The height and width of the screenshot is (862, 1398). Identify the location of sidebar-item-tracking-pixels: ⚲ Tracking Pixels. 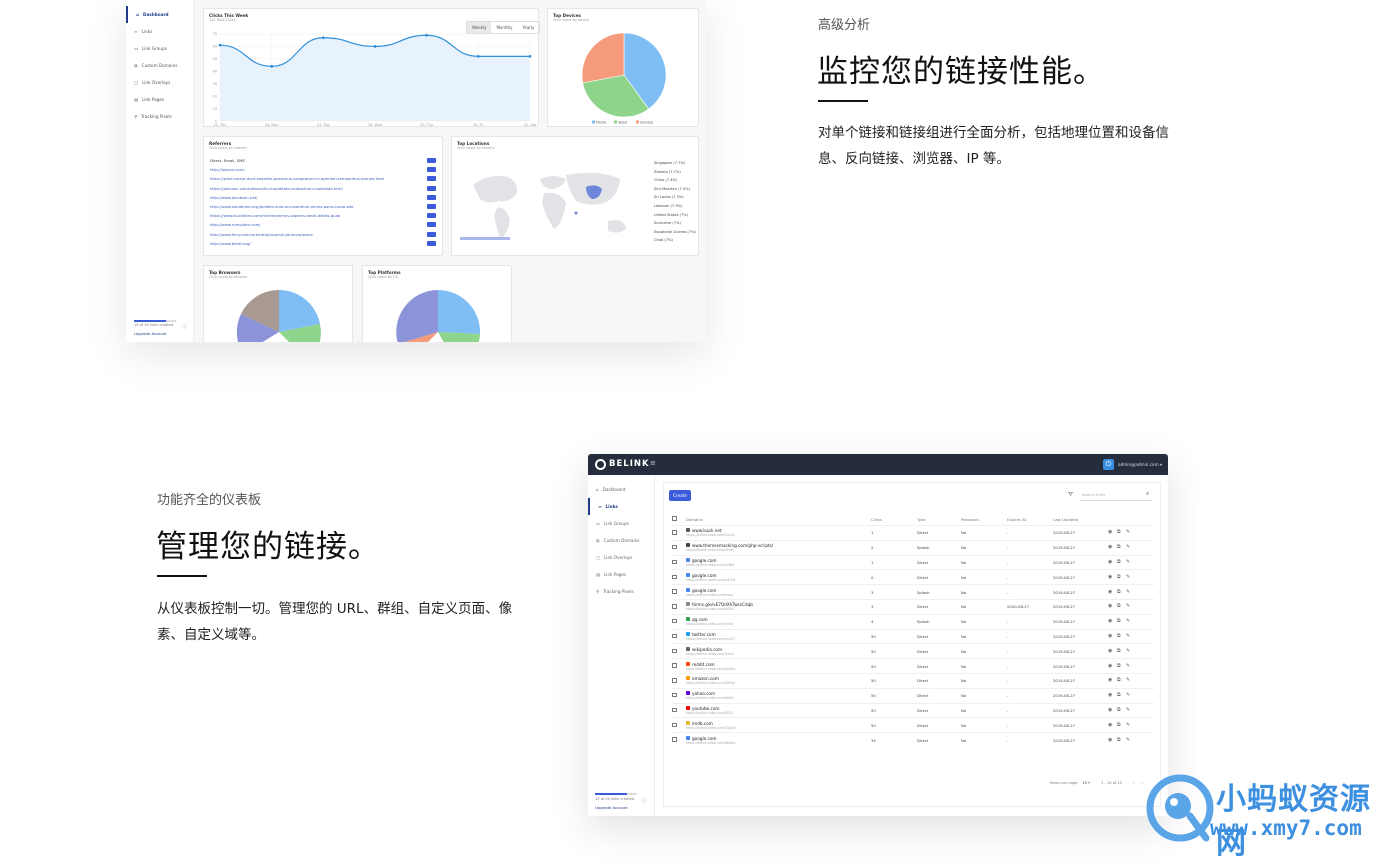
(159, 116).